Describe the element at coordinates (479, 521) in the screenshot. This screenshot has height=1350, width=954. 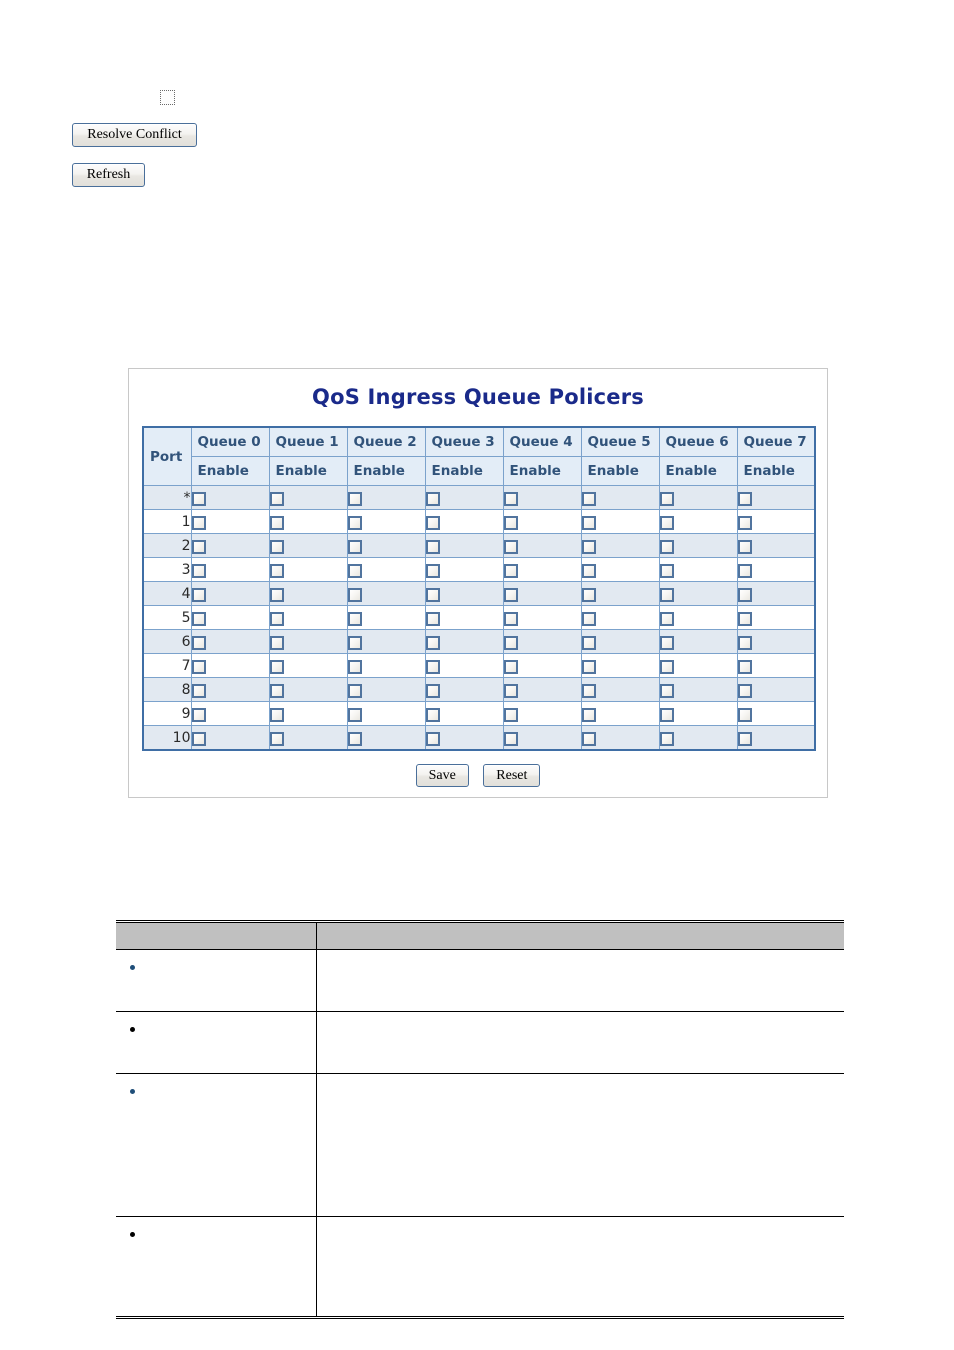
I see `table-row: 1` at that location.